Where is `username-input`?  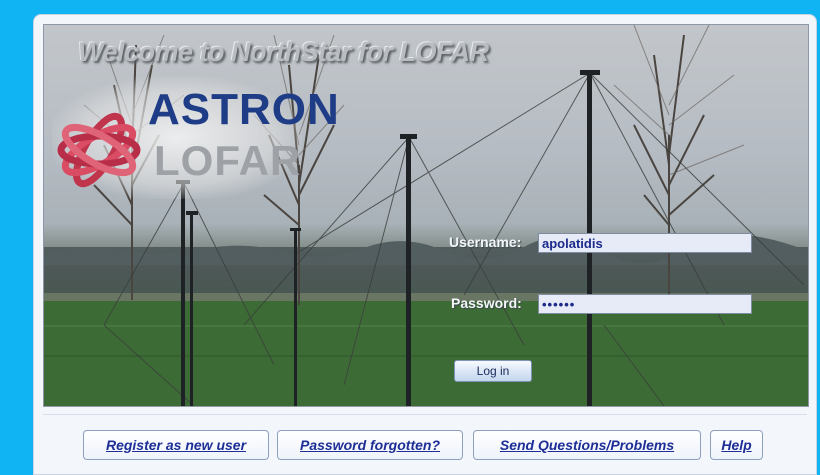 username-input is located at coordinates (645, 243).